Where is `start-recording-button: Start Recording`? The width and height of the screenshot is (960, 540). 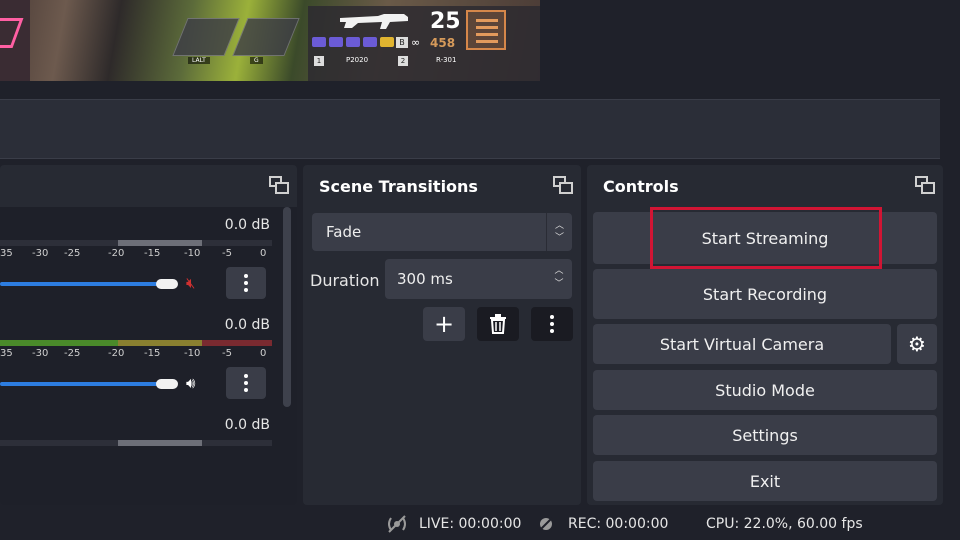 start-recording-button: Start Recording is located at coordinates (765, 294).